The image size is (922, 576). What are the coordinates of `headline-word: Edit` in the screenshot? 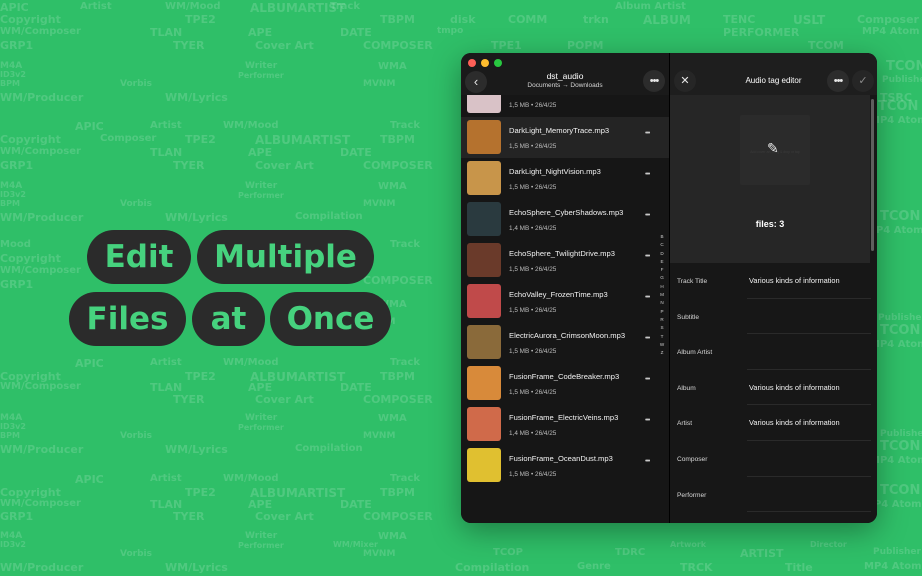 It's located at (139, 257).